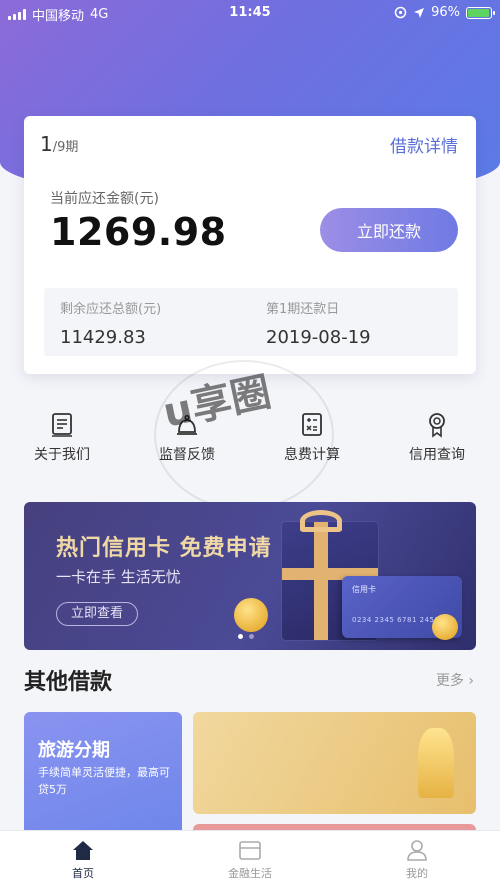 The image size is (500, 888). I want to click on loan-product-name: 旅游分期, so click(74, 750).